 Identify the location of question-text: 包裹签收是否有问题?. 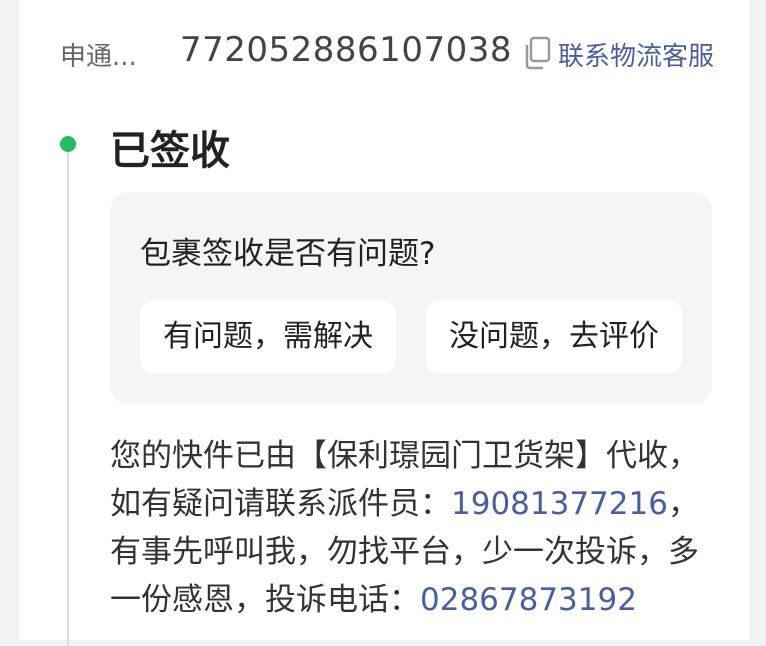
(288, 254).